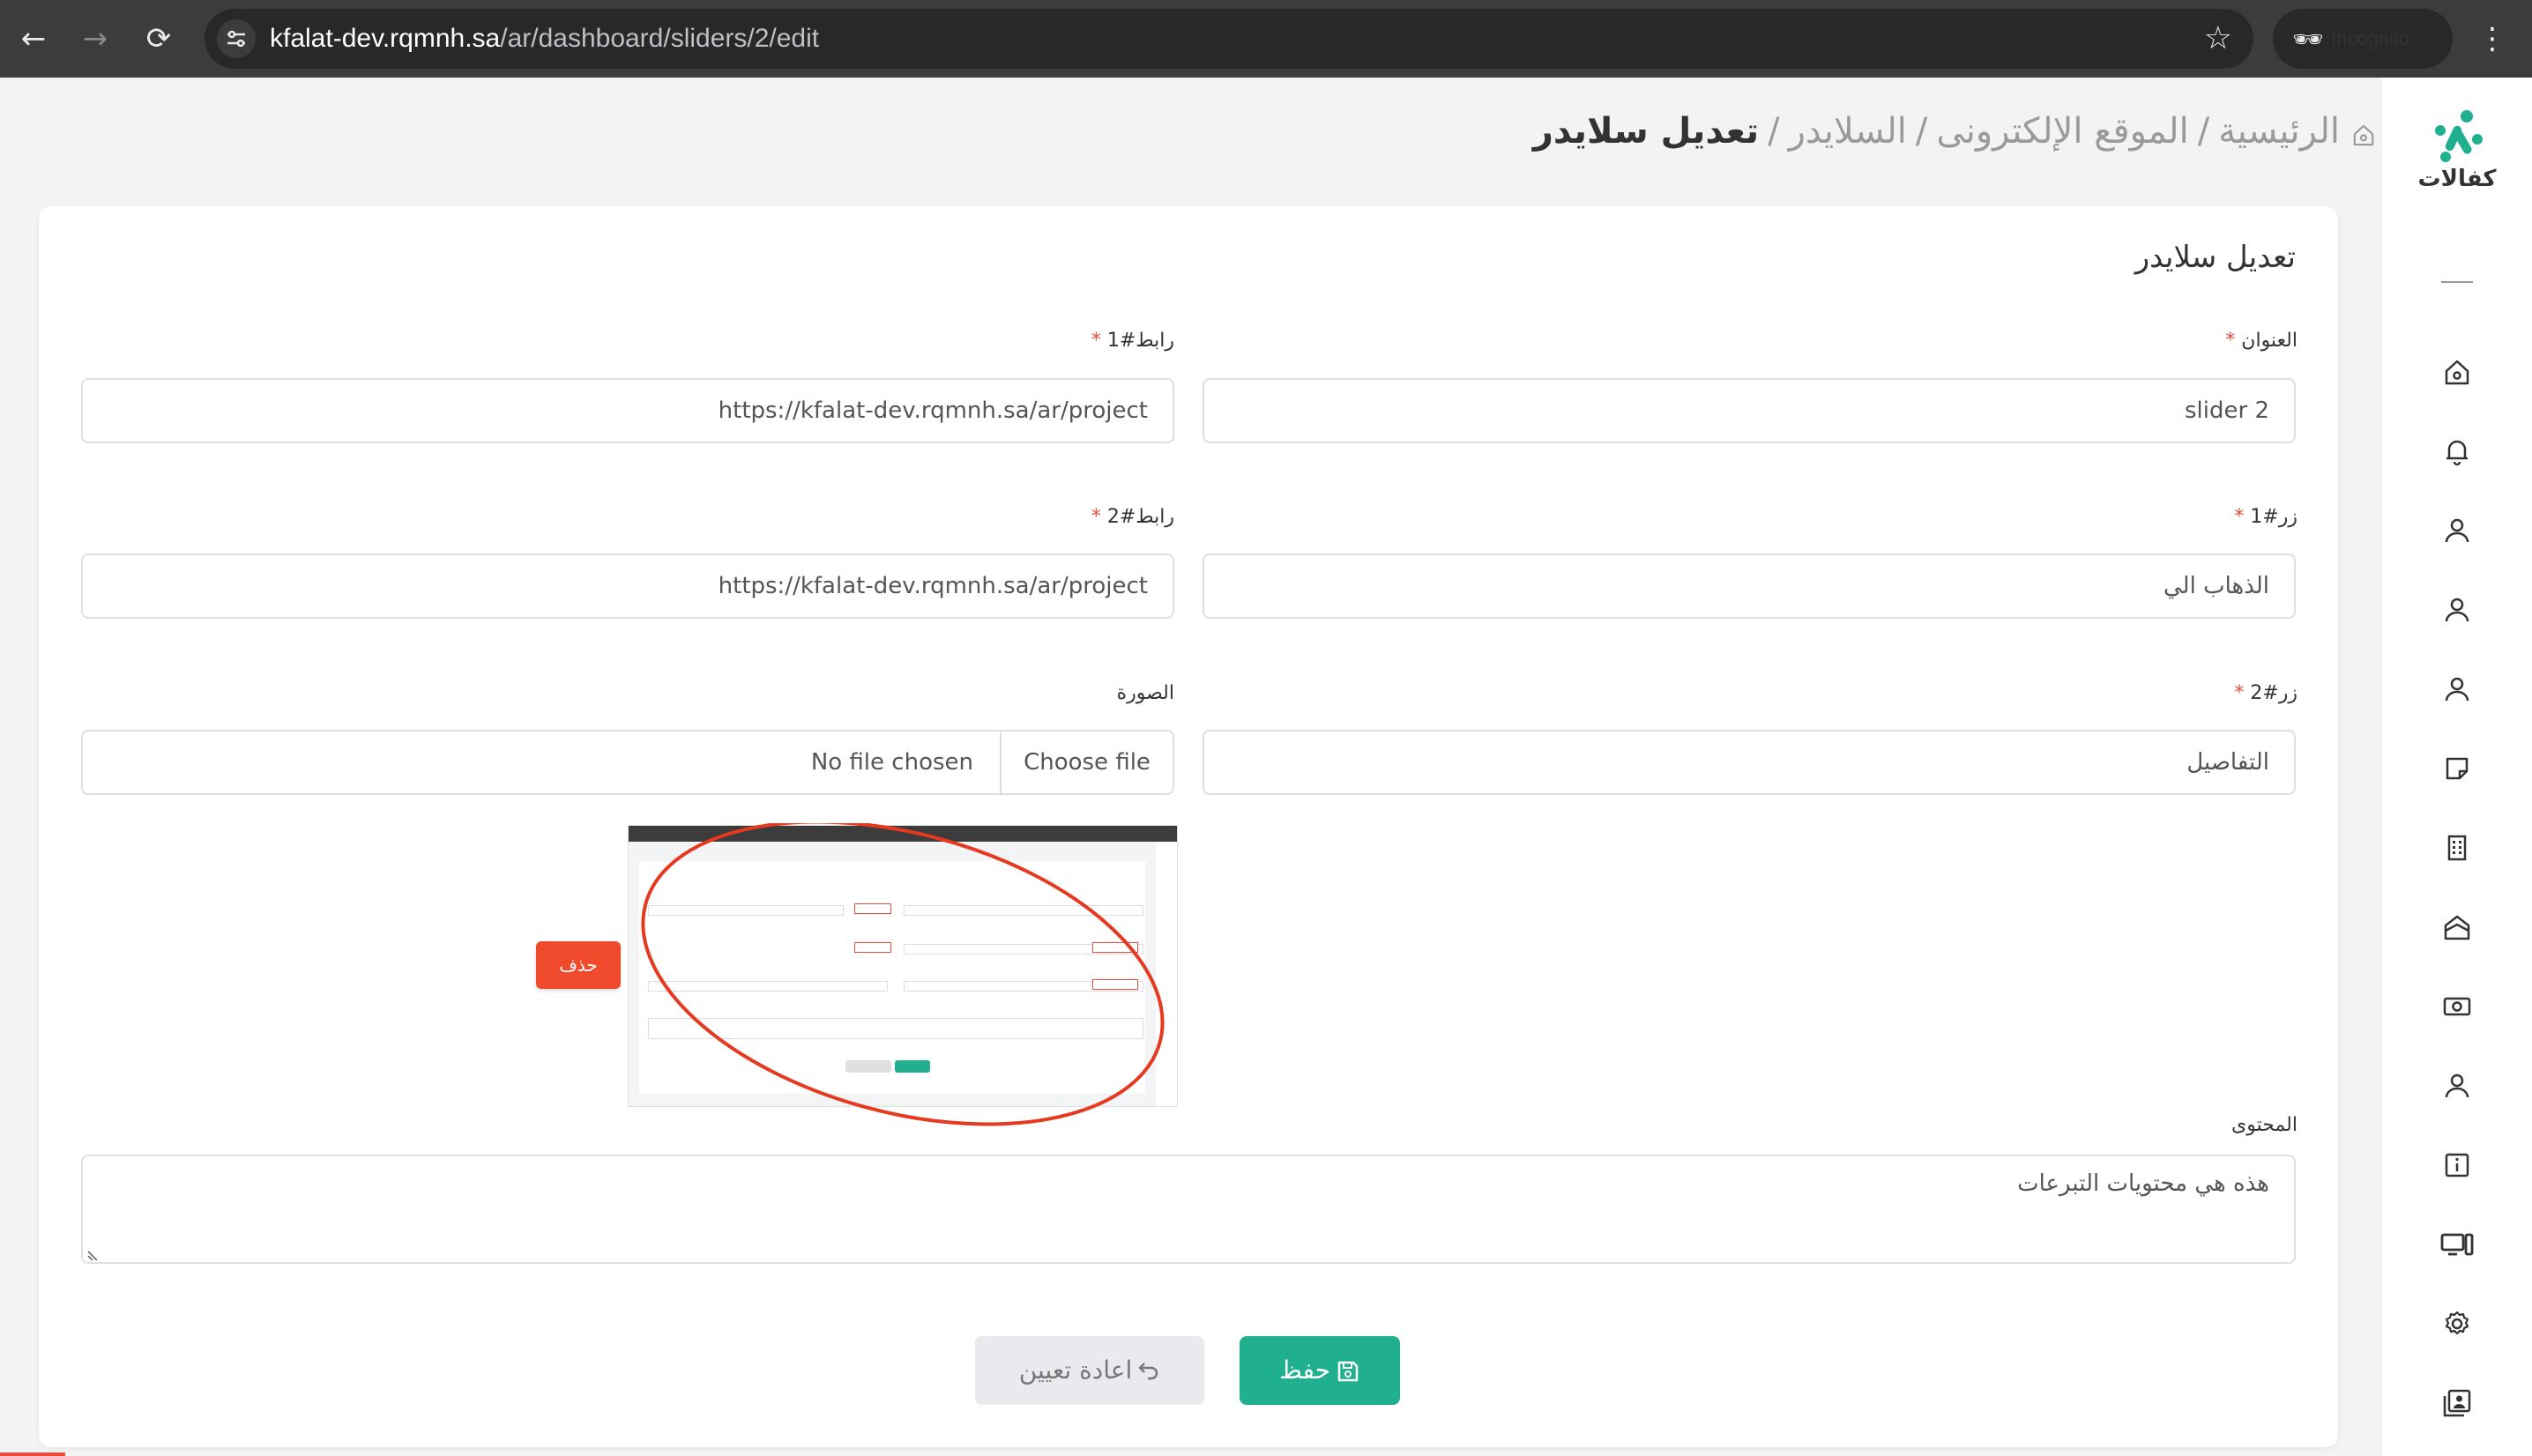 The height and width of the screenshot is (1456, 2532). What do you see at coordinates (892, 762) in the screenshot?
I see `no-file-text: No file chosen` at bounding box center [892, 762].